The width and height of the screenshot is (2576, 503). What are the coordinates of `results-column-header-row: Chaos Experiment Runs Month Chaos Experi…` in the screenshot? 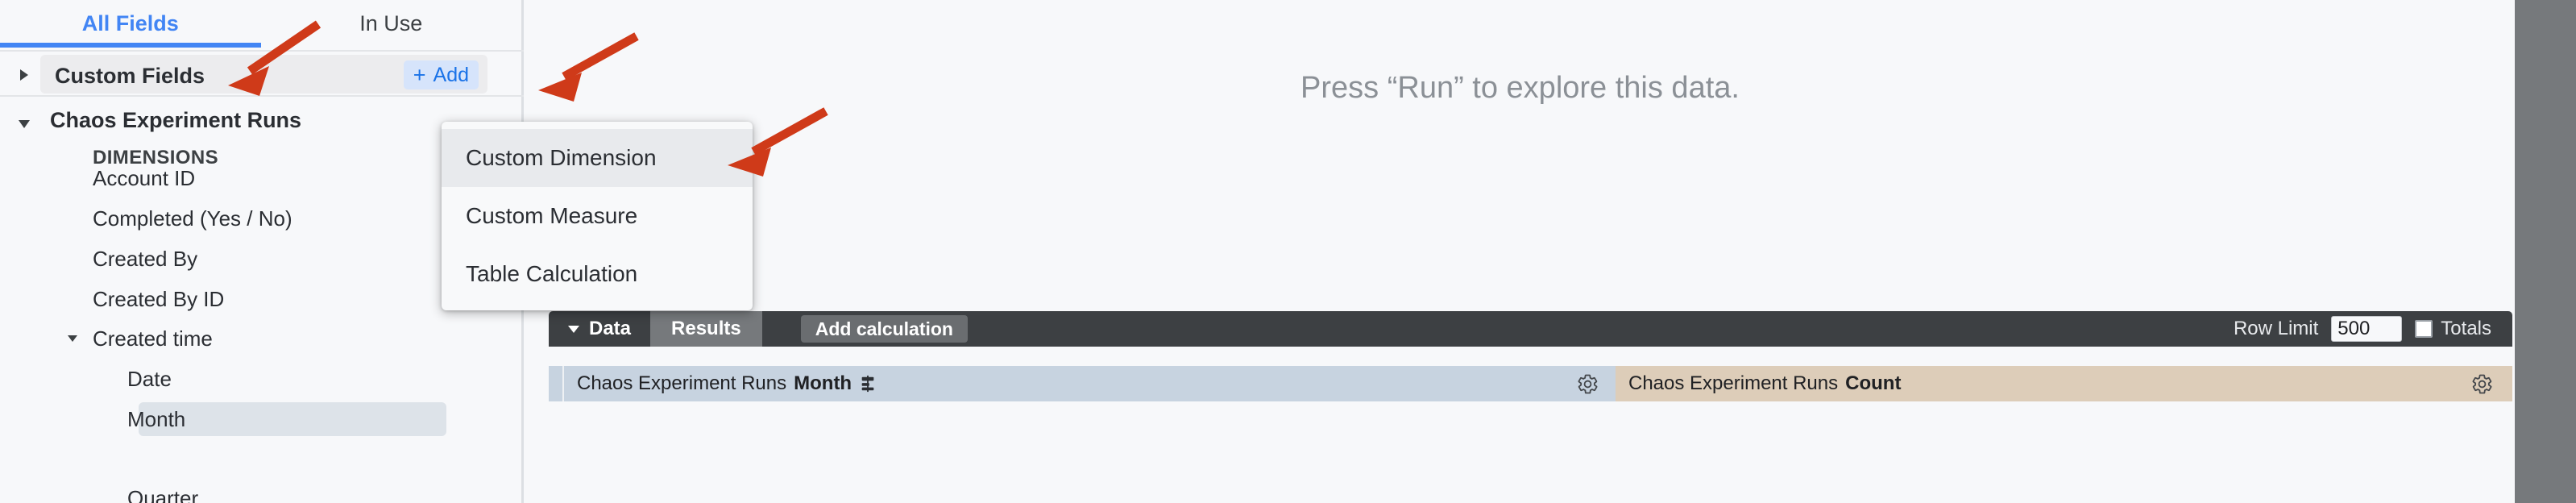 It's located at (1530, 384).